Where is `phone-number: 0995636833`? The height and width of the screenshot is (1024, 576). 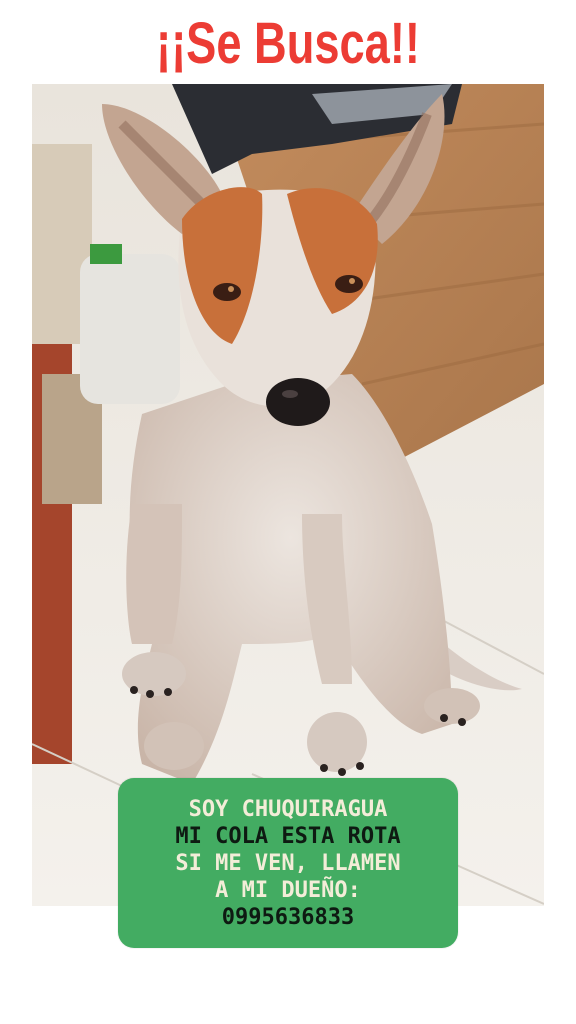
phone-number: 0995636833 is located at coordinates (288, 917).